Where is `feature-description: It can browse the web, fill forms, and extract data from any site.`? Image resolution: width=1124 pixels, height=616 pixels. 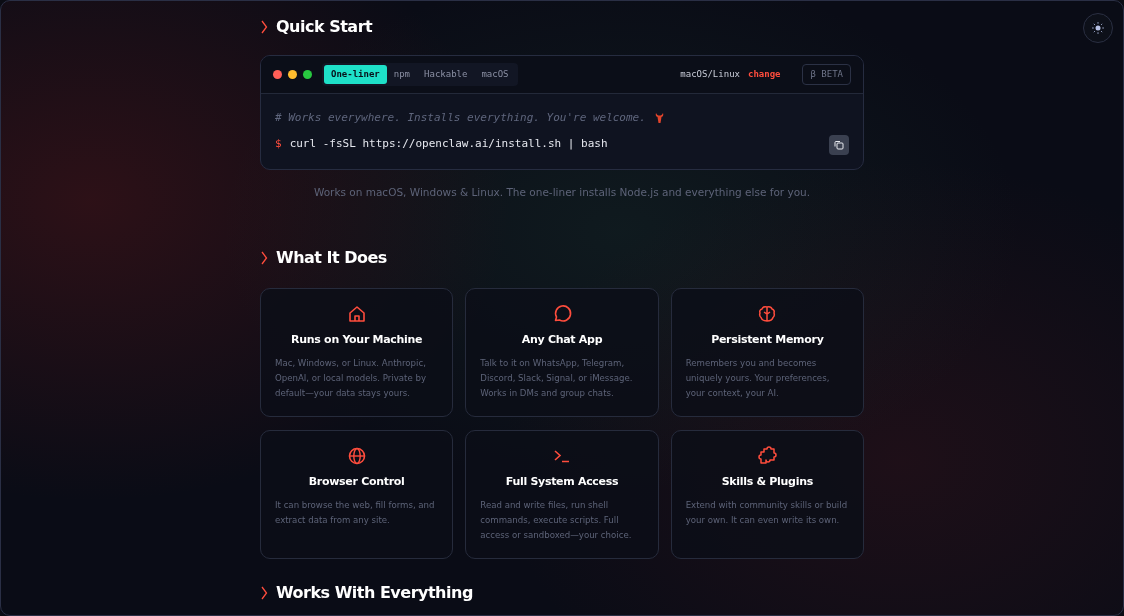
feature-description: It can browse the web, fill forms, and extract data from any site. is located at coordinates (355, 512).